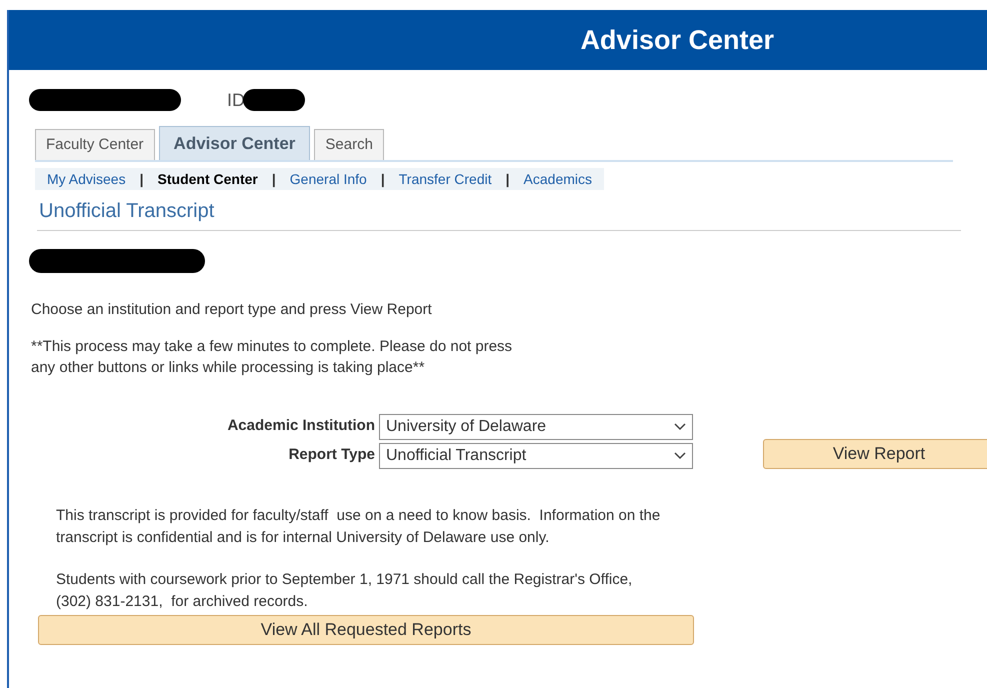 This screenshot has width=987, height=688. Describe the element at coordinates (677, 40) in the screenshot. I see `page-header-title: Advisor Center` at that location.